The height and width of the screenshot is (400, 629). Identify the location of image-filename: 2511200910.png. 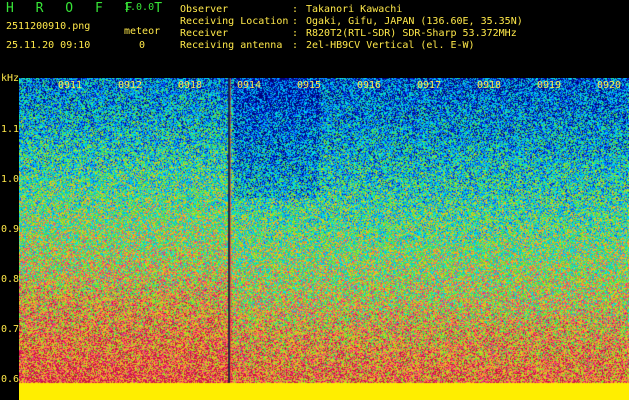
(48, 26).